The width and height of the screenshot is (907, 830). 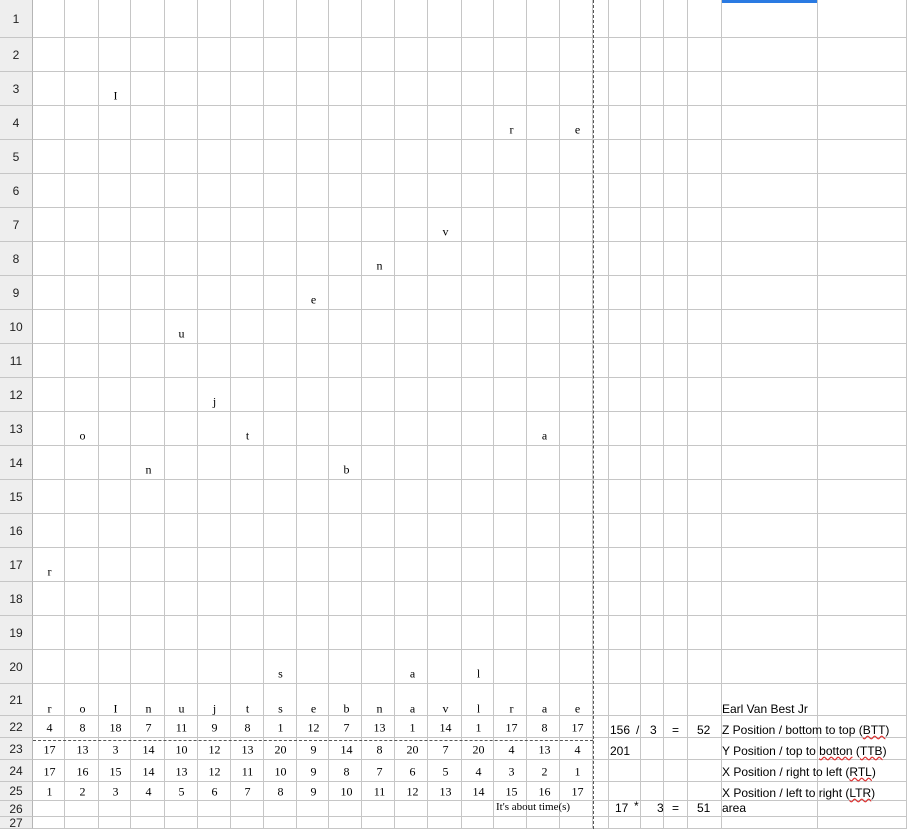 I want to click on z-value-cell: 7, so click(x=347, y=728).